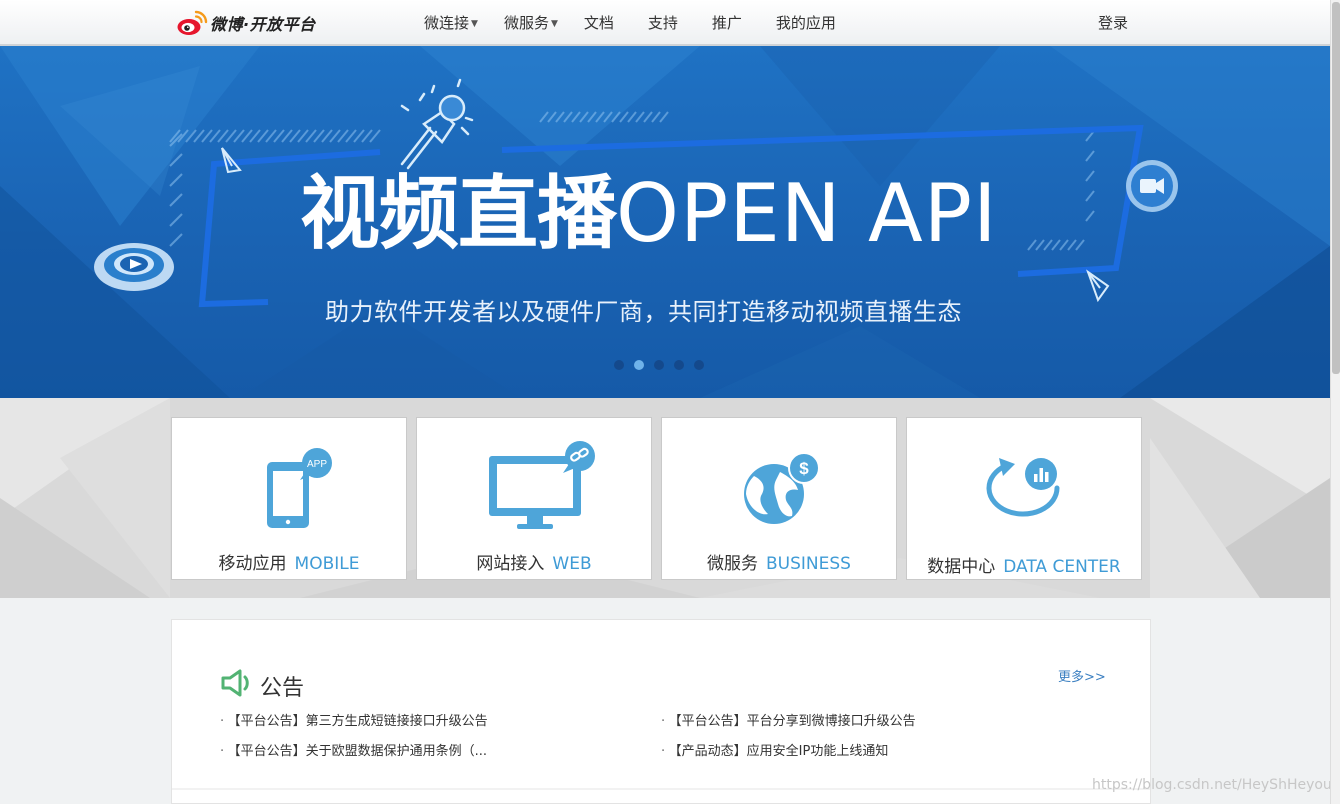 The image size is (1340, 804). Describe the element at coordinates (1113, 22) in the screenshot. I see `login-link: 登录` at that location.